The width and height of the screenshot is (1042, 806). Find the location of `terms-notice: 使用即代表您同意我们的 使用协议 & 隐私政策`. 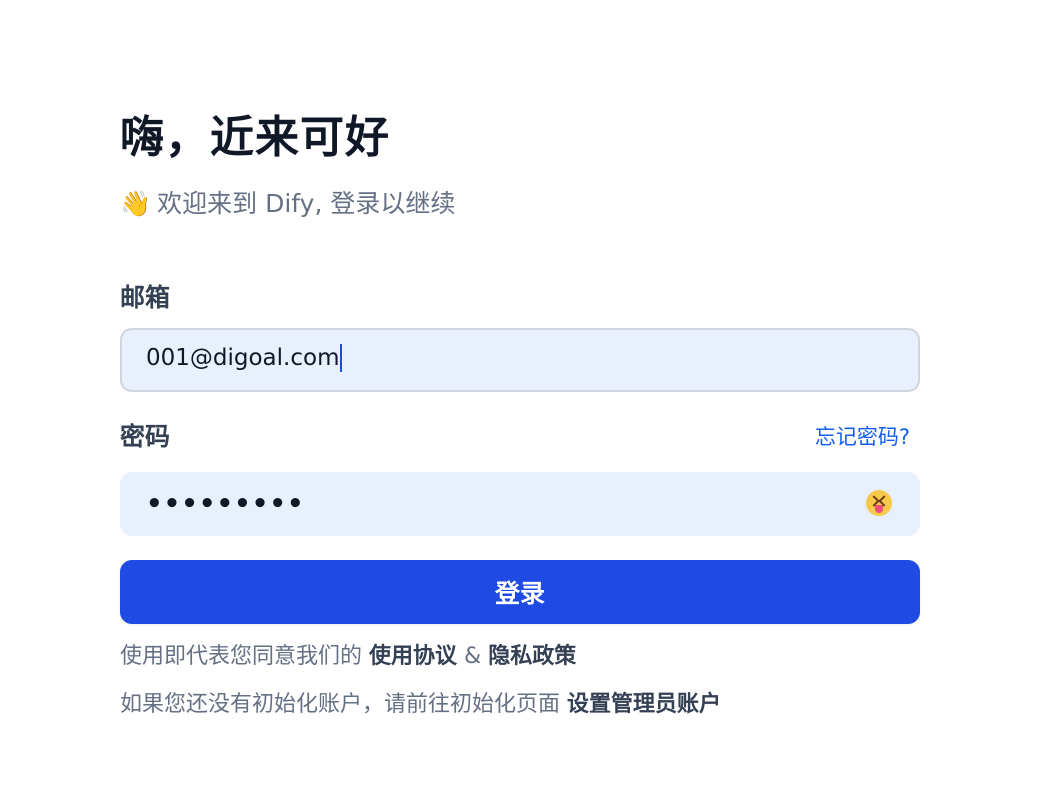

terms-notice: 使用即代表您同意我们的 使用协议 & 隐私政策 is located at coordinates (348, 657).